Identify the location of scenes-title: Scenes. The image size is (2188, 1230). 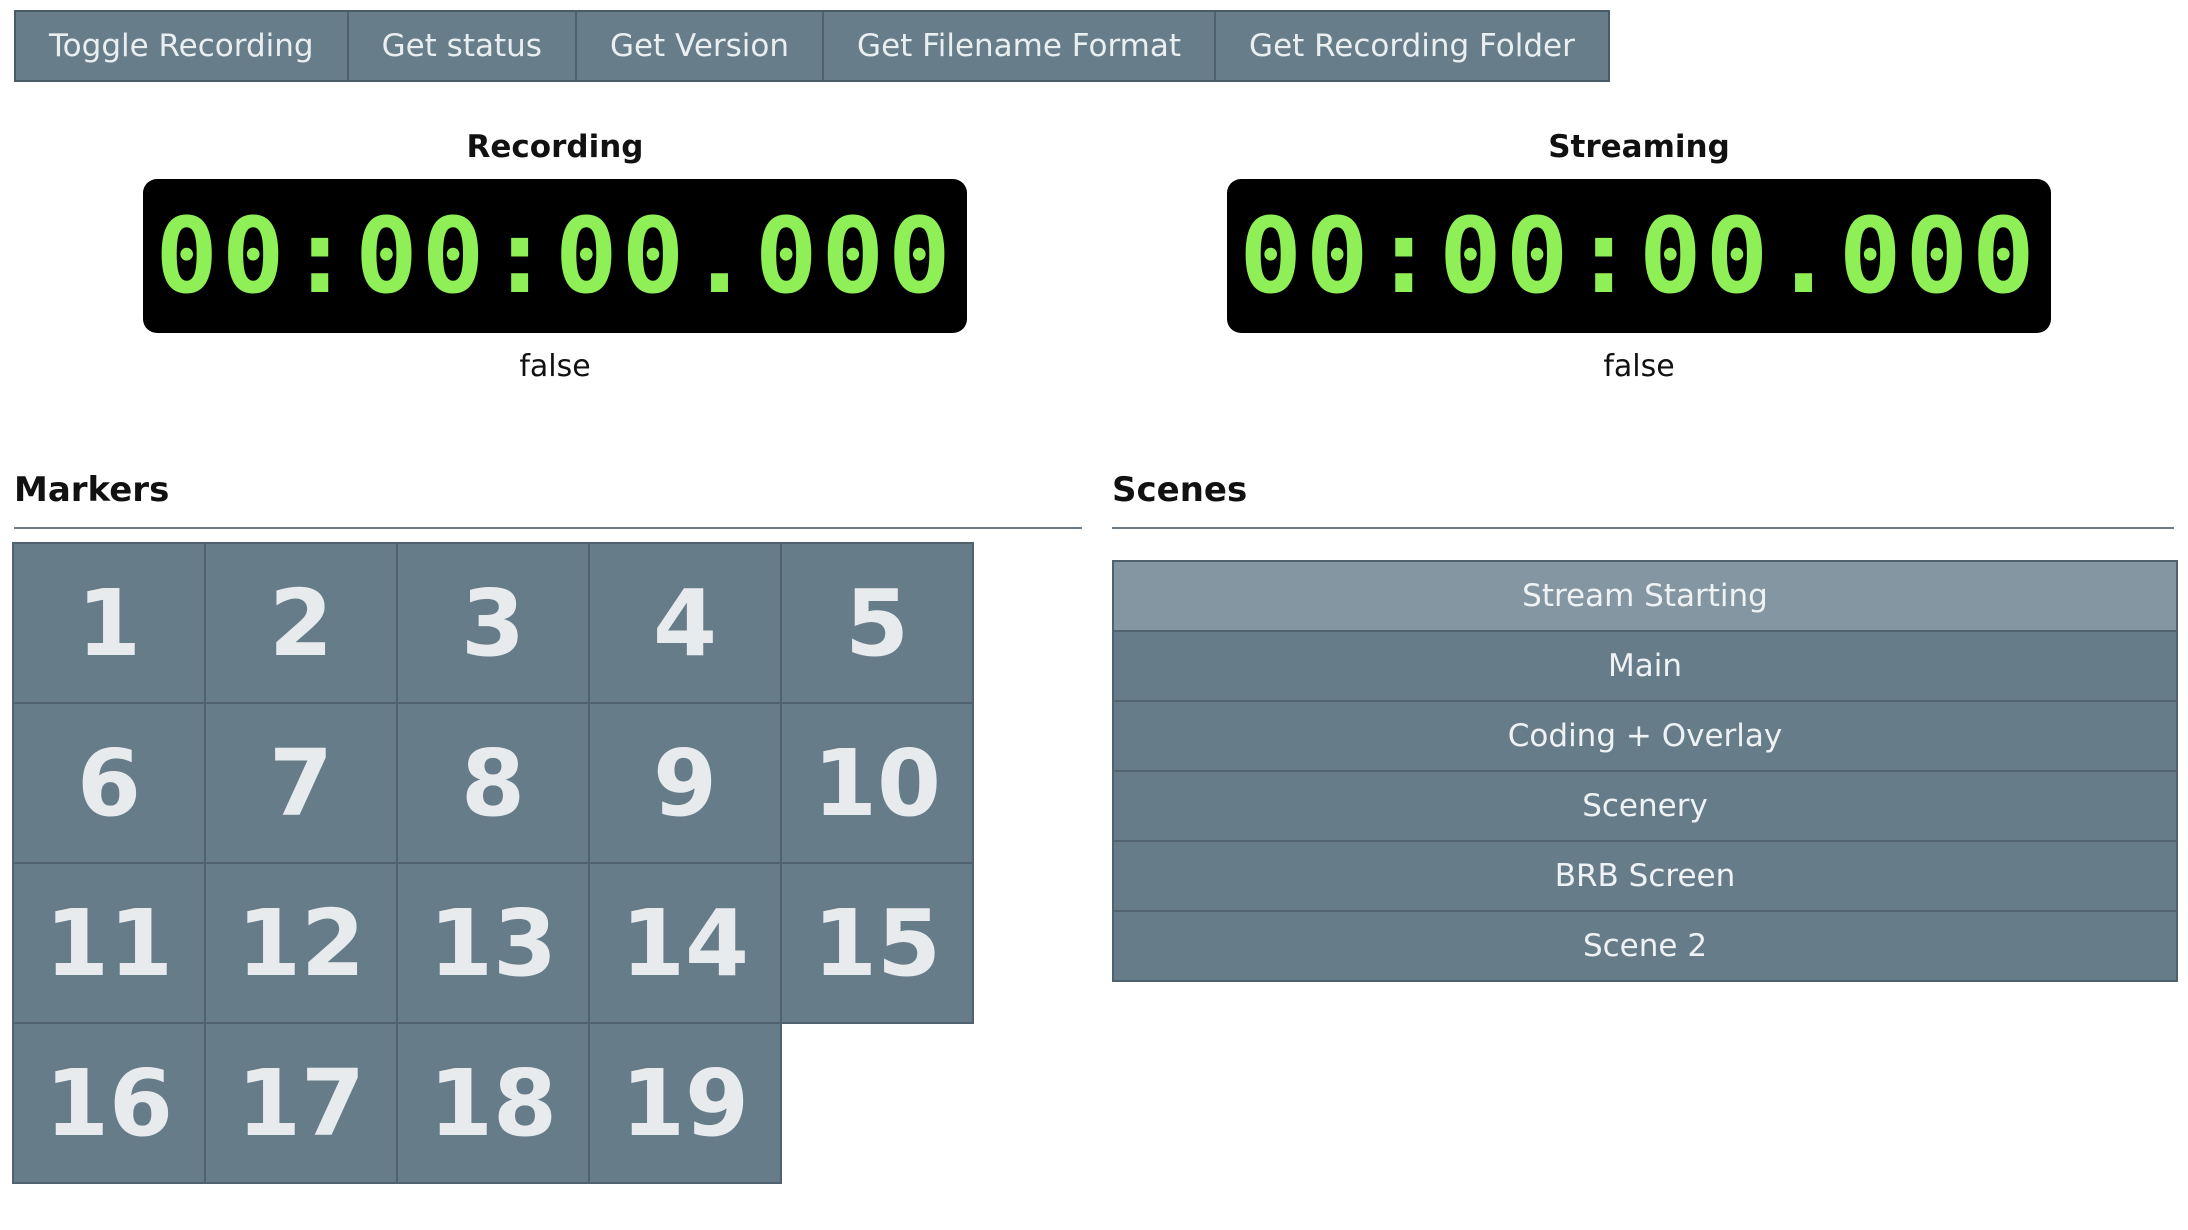
(1180, 490).